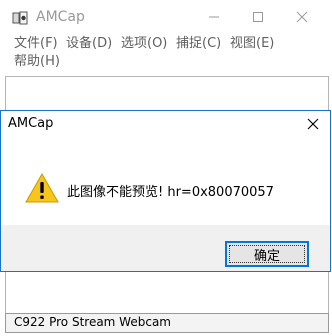 The height and width of the screenshot is (336, 332). I want to click on dialog-title-bar: AMCap, so click(165, 124).